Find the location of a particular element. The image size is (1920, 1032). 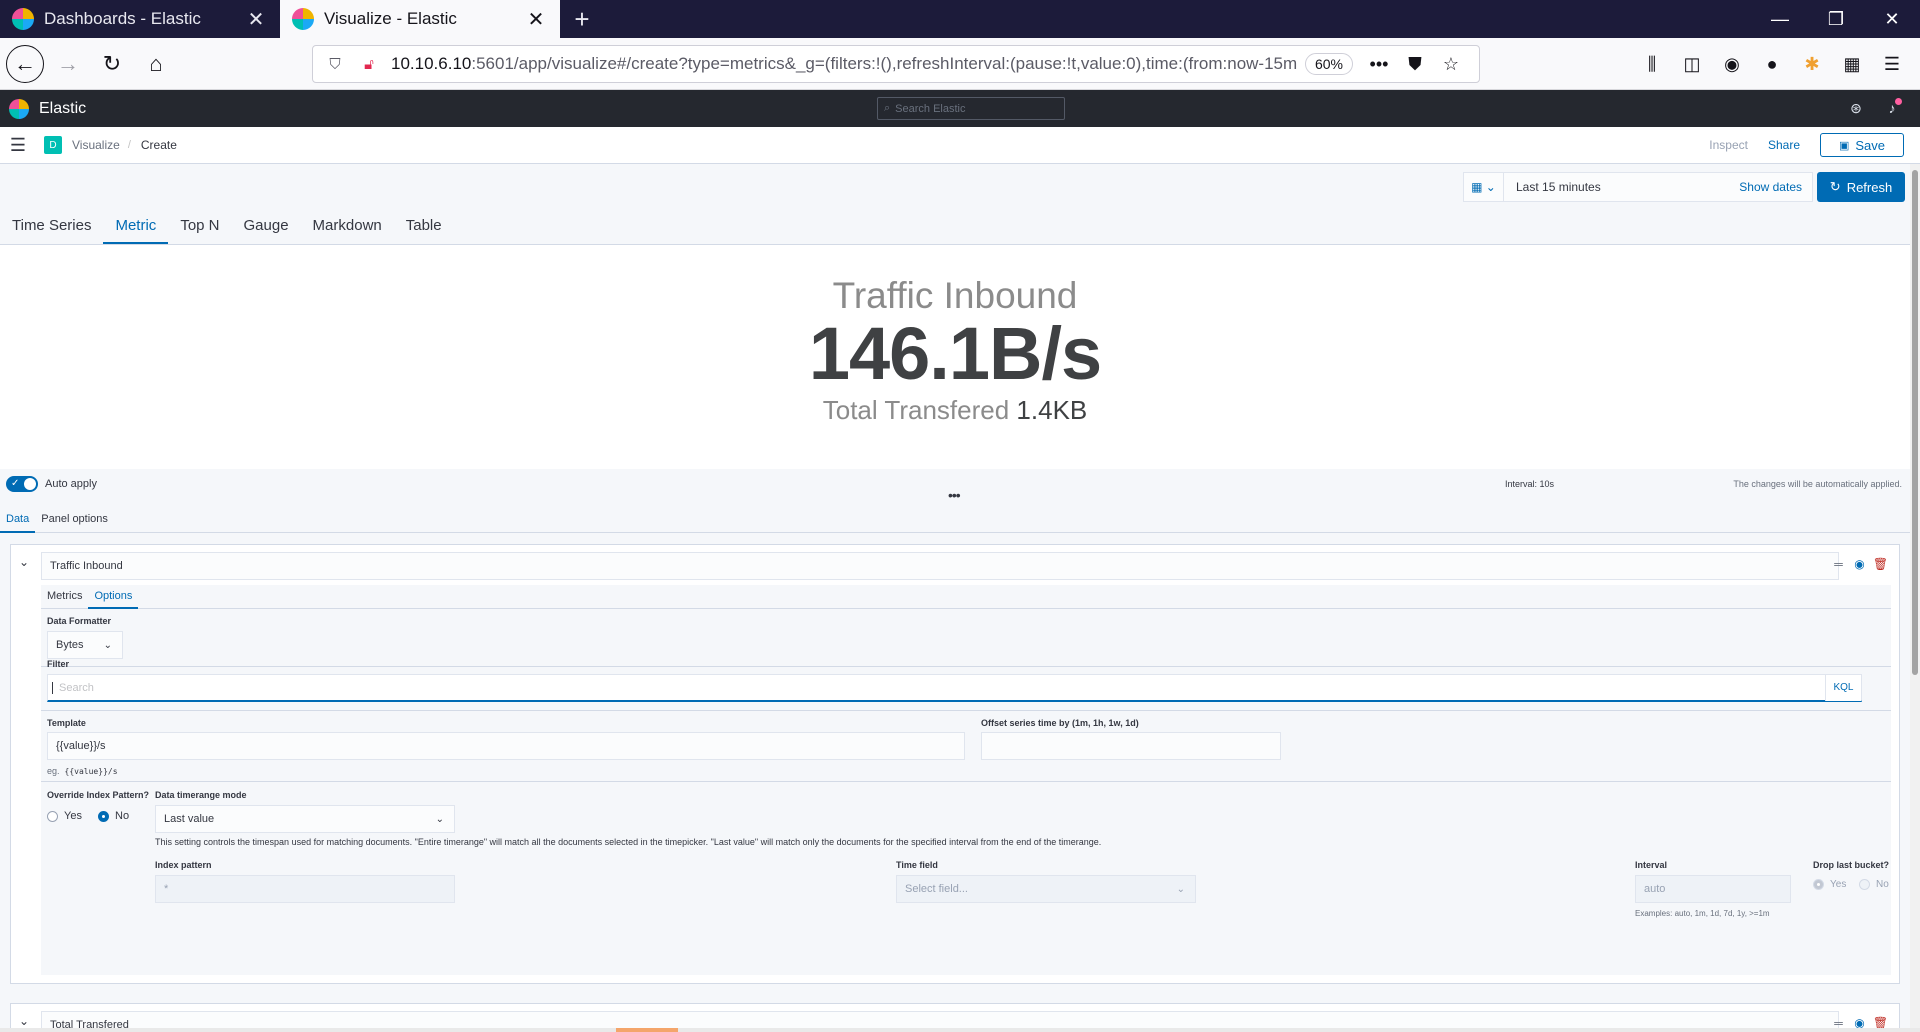

tab-gauge: Gauge is located at coordinates (266, 230).